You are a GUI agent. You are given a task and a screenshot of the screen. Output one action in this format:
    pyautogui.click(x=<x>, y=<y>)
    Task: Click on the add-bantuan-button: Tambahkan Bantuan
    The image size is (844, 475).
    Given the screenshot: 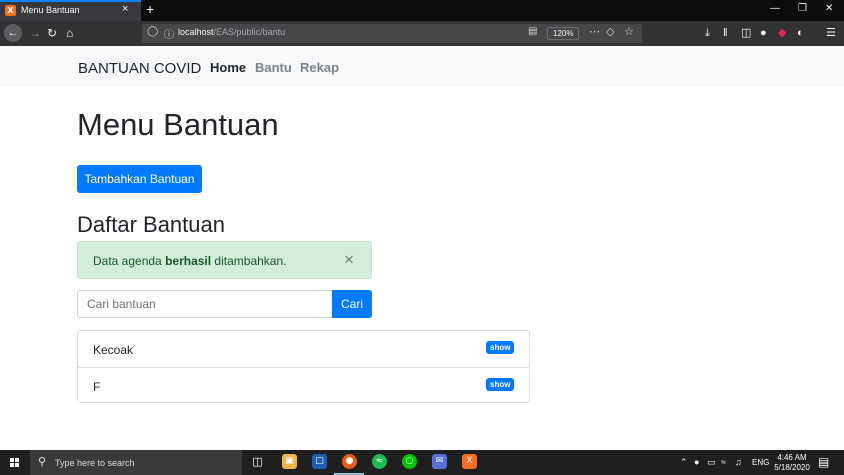 What is the action you would take?
    pyautogui.click(x=139, y=179)
    